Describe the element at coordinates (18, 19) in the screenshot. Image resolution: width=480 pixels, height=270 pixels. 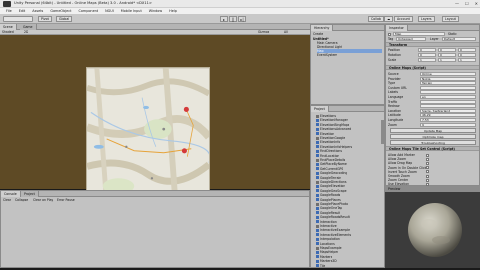
I see `transform-tools-group` at that location.